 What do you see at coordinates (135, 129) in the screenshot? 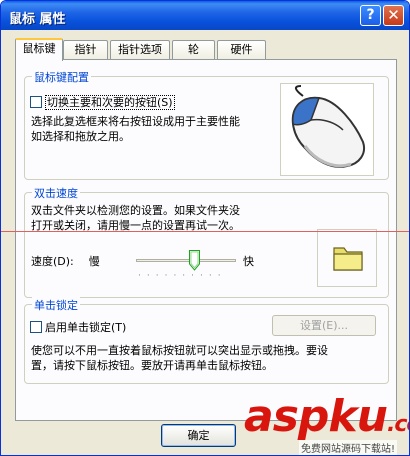
I see `button-config-description: 选择此复选框来将右按钮设成用于主要性能 如选择和拖放之用。` at bounding box center [135, 129].